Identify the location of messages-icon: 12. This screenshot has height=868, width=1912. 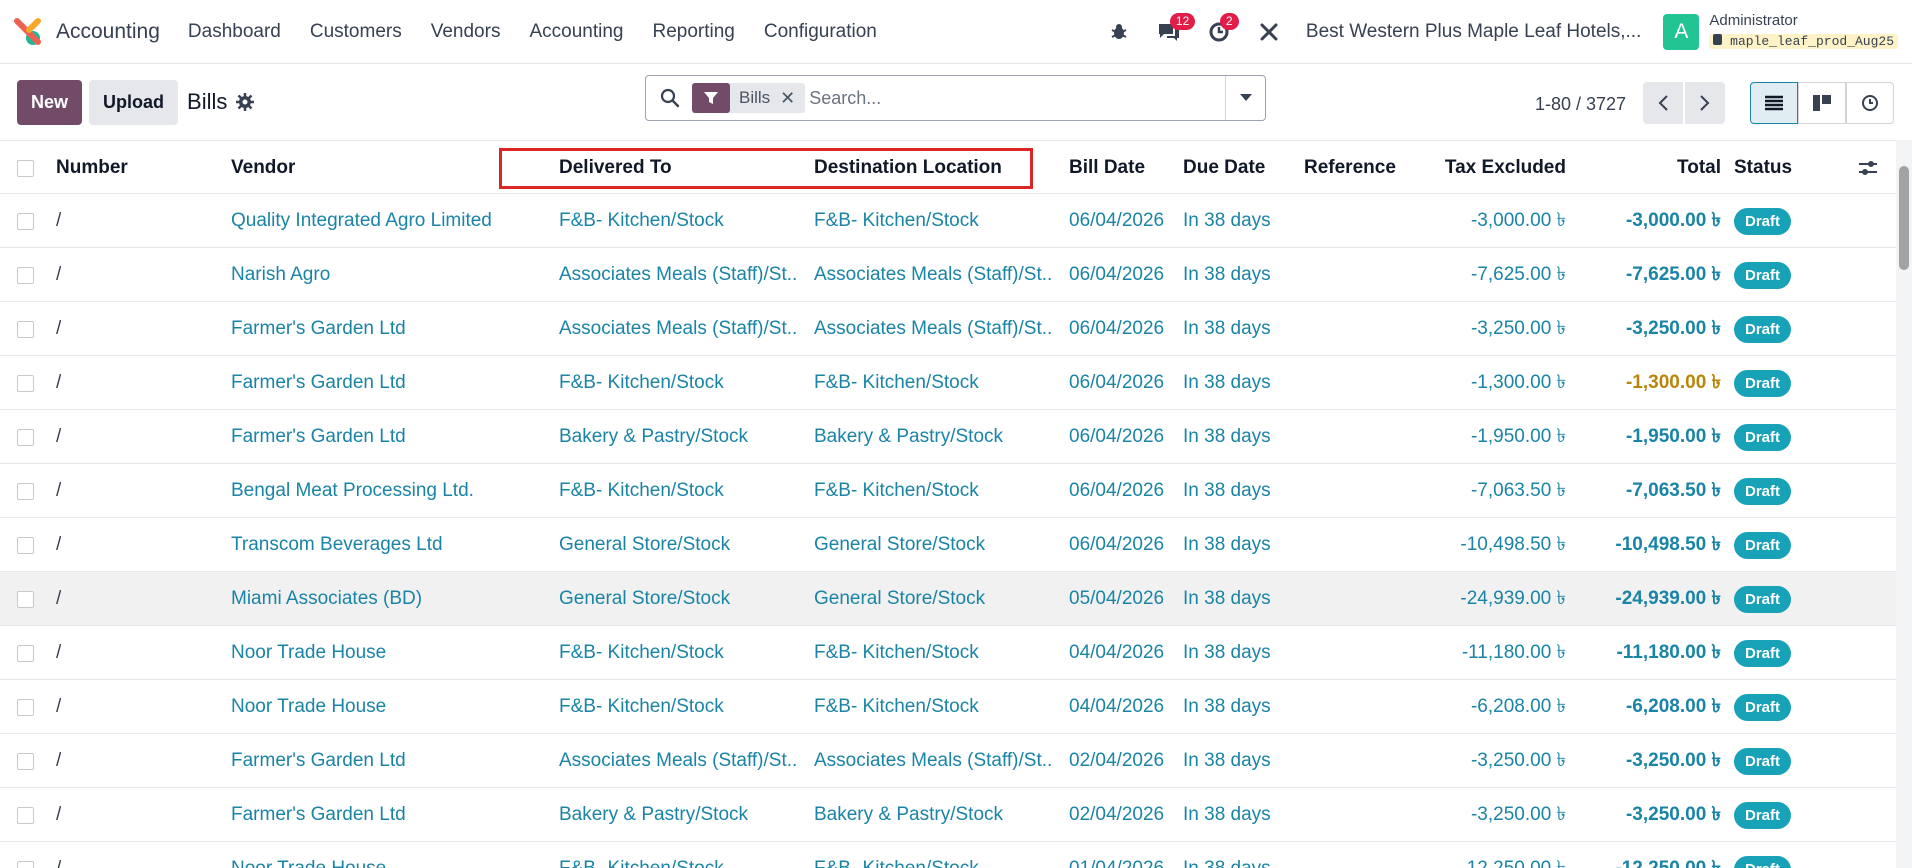
(1175, 29).